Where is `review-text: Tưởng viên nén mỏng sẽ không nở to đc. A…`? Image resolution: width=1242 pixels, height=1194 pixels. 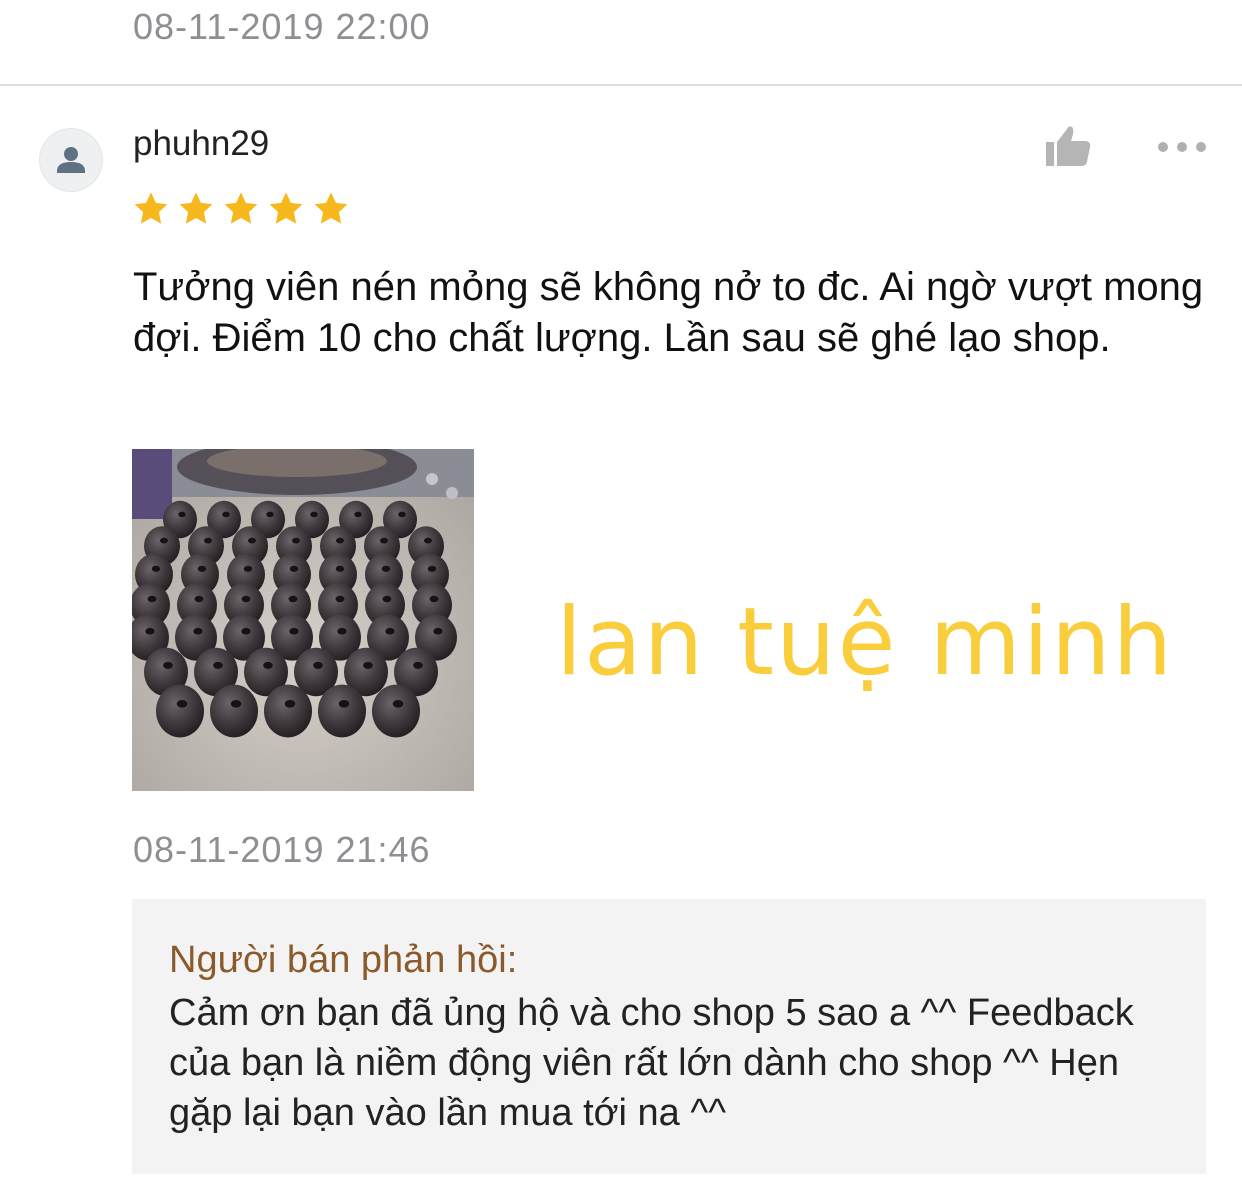
review-text: Tưởng viên nén mỏng sẽ không nở to đc. A… is located at coordinates (668, 312).